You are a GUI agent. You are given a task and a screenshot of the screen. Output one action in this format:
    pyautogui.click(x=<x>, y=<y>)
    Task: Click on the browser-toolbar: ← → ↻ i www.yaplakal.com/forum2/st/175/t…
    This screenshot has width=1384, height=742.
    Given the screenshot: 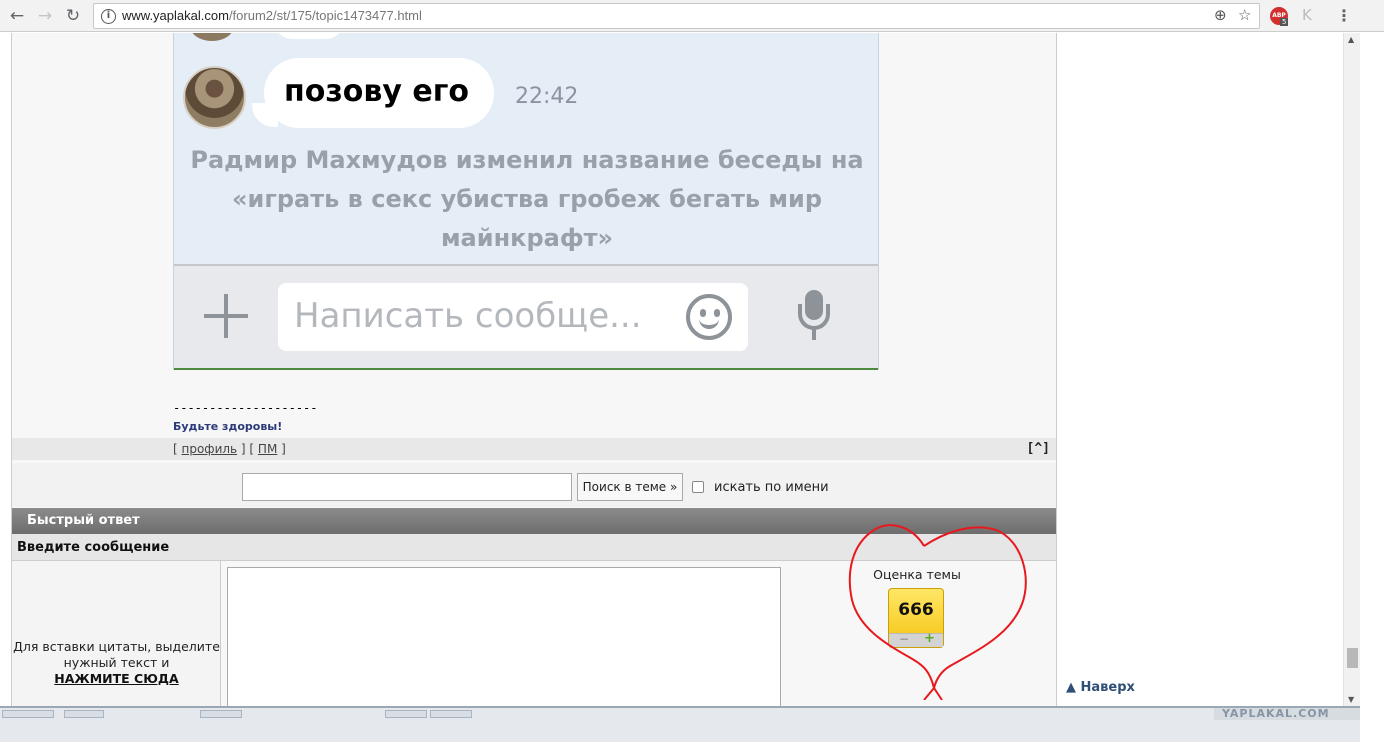 What is the action you would take?
    pyautogui.click(x=692, y=16)
    